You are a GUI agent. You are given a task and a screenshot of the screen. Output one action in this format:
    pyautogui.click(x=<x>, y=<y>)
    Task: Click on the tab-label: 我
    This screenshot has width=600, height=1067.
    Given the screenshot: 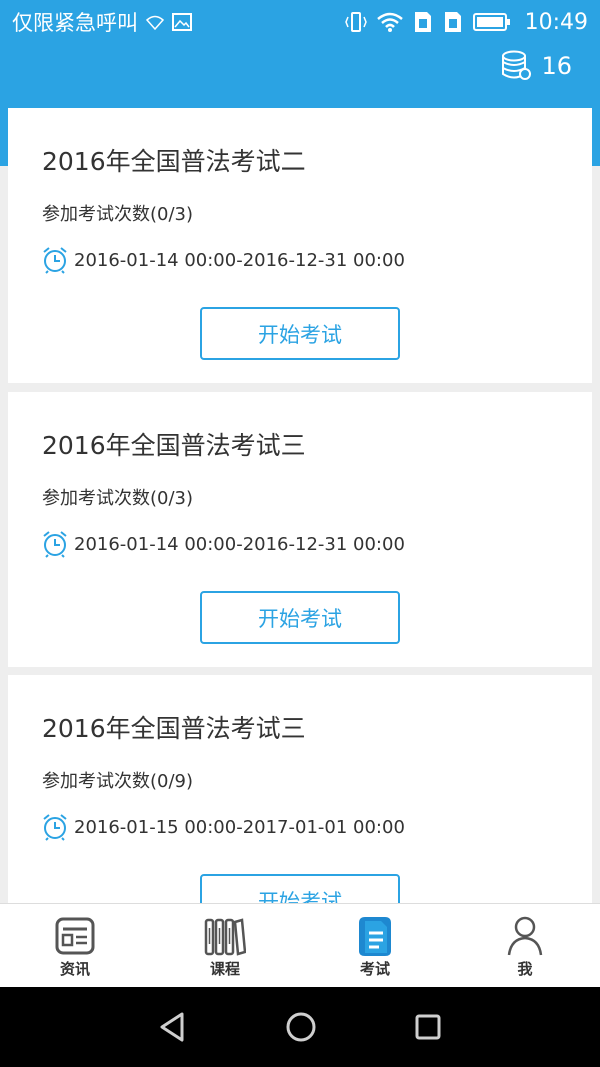 What is the action you would take?
    pyautogui.click(x=525, y=969)
    